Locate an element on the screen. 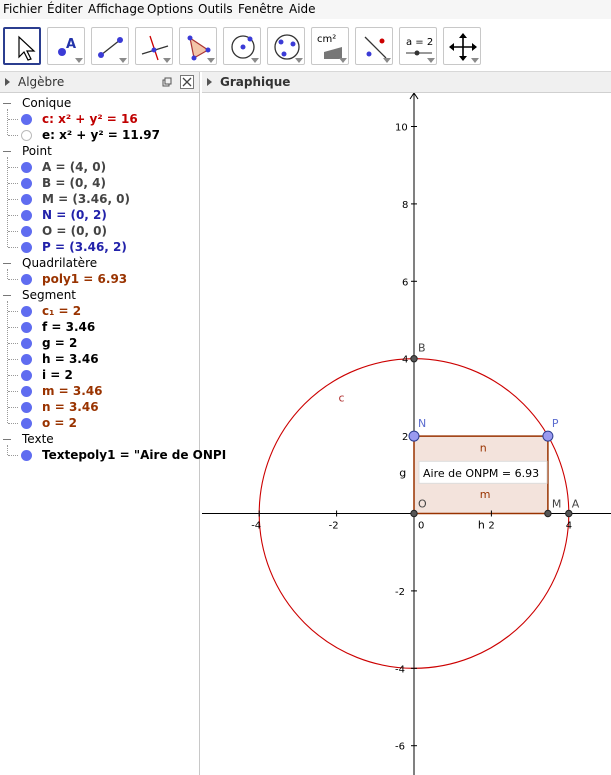  menu-4: Outils is located at coordinates (215, 9).